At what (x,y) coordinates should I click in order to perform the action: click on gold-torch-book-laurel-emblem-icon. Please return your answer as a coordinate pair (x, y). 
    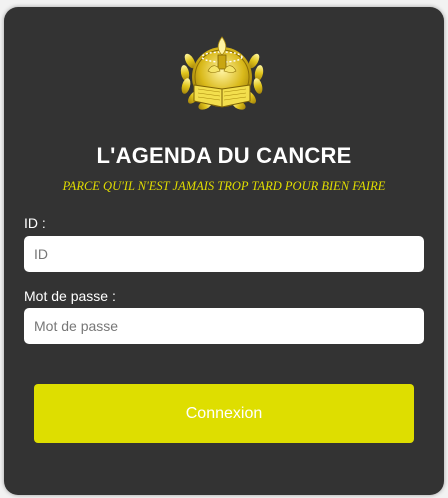
    Looking at the image, I should click on (222, 73).